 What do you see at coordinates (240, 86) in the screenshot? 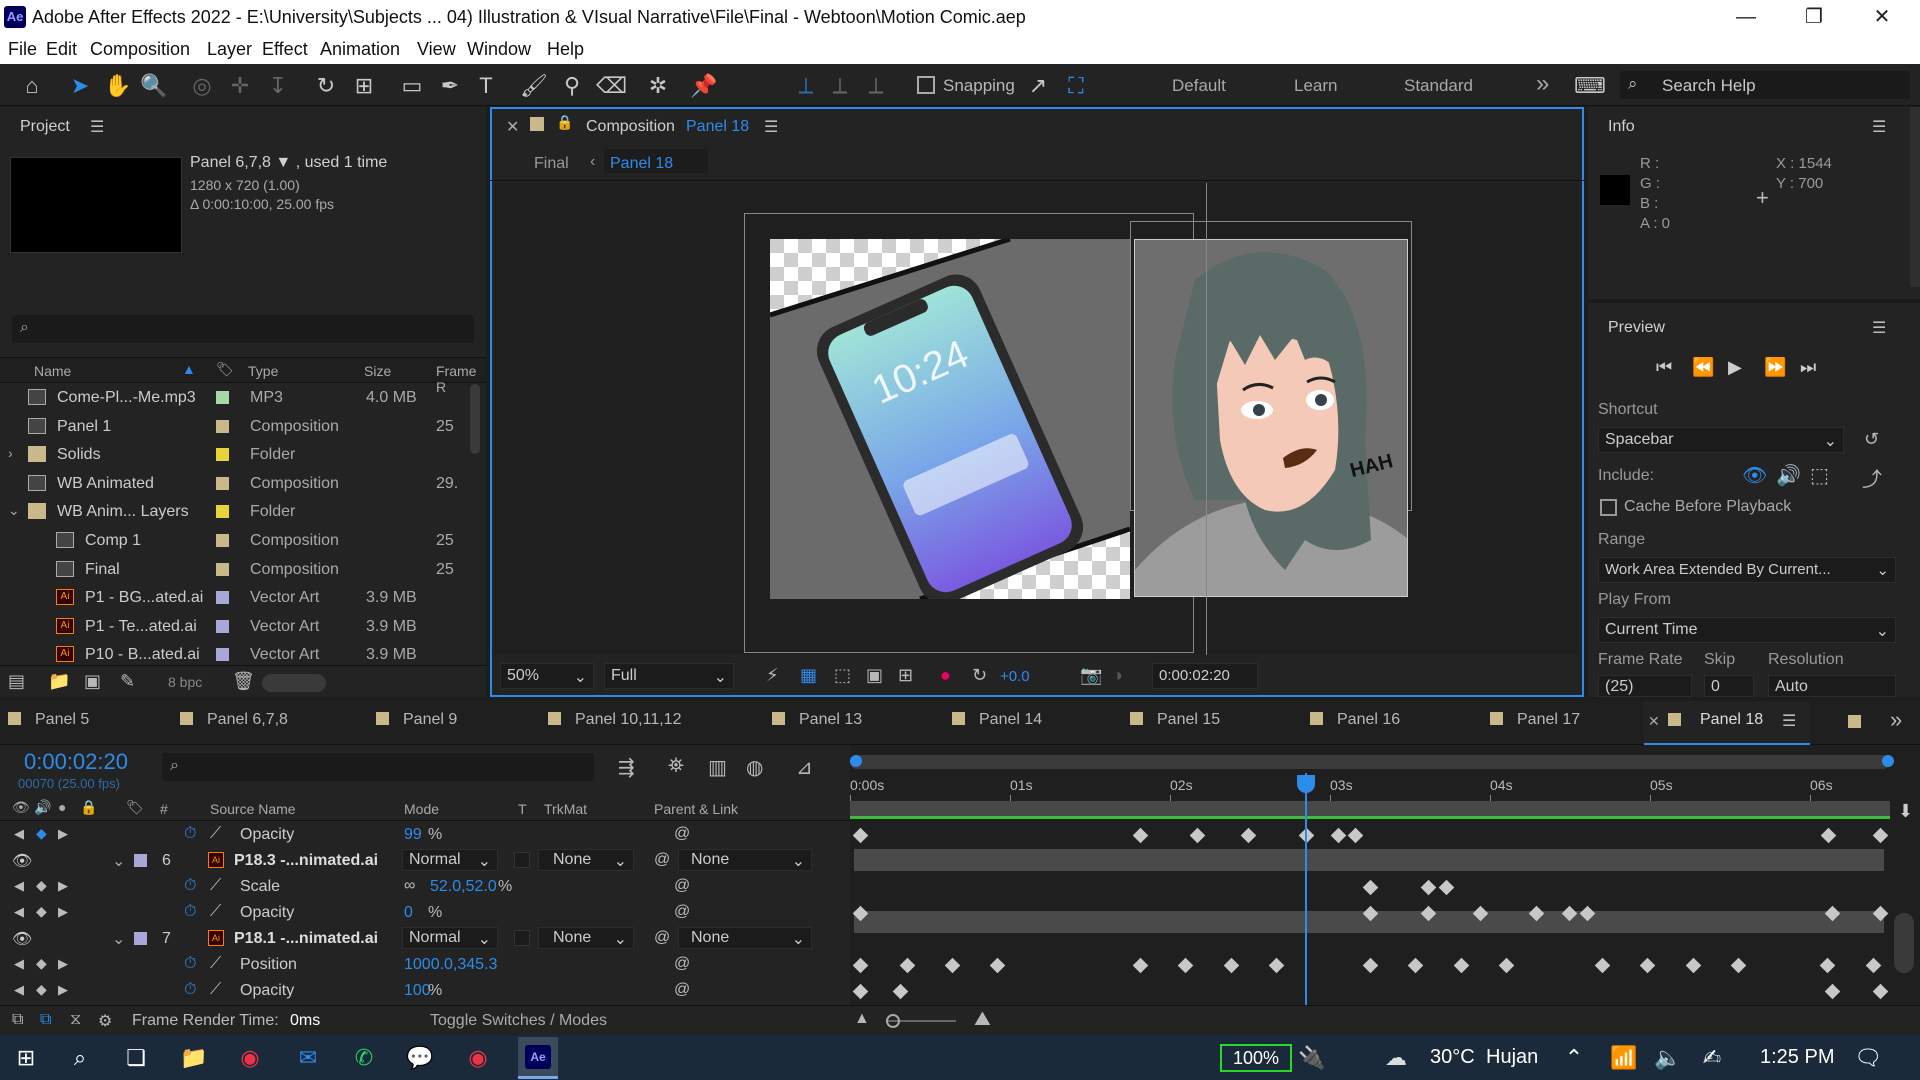
I see `pan-camera-icon: ✛` at bounding box center [240, 86].